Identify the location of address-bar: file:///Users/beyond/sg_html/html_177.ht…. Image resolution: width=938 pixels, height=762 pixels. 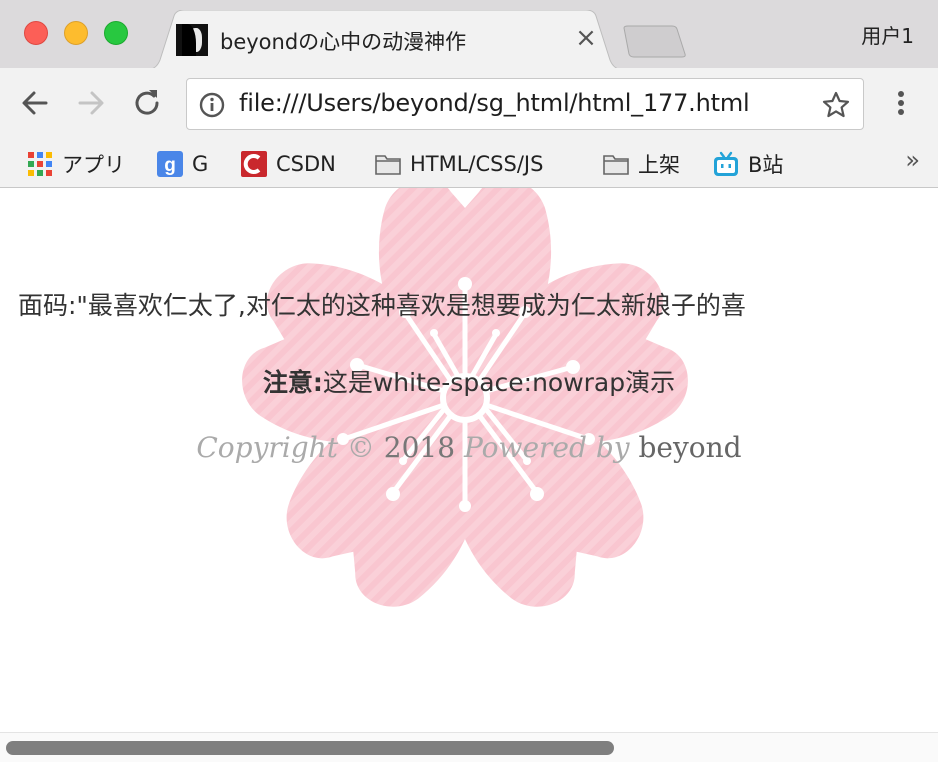
(525, 104).